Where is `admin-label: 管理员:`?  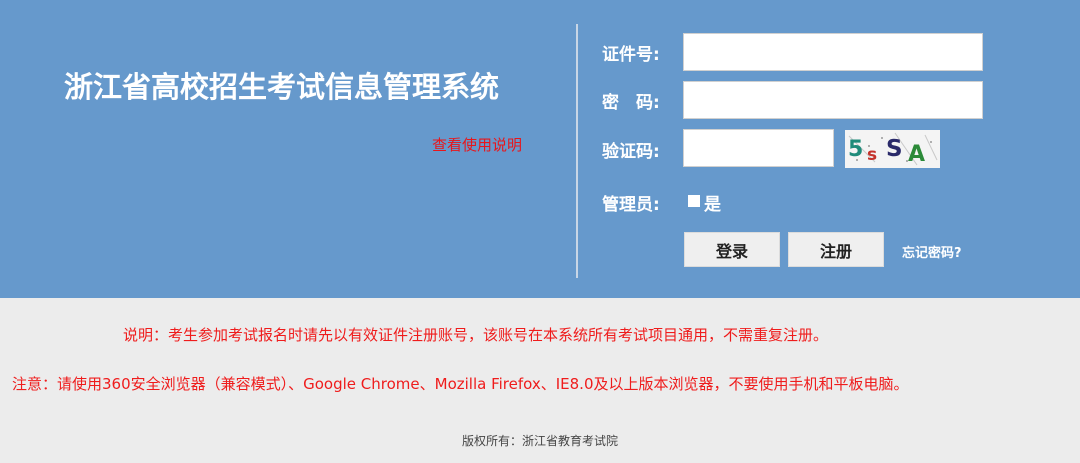
admin-label: 管理员: is located at coordinates (631, 205).